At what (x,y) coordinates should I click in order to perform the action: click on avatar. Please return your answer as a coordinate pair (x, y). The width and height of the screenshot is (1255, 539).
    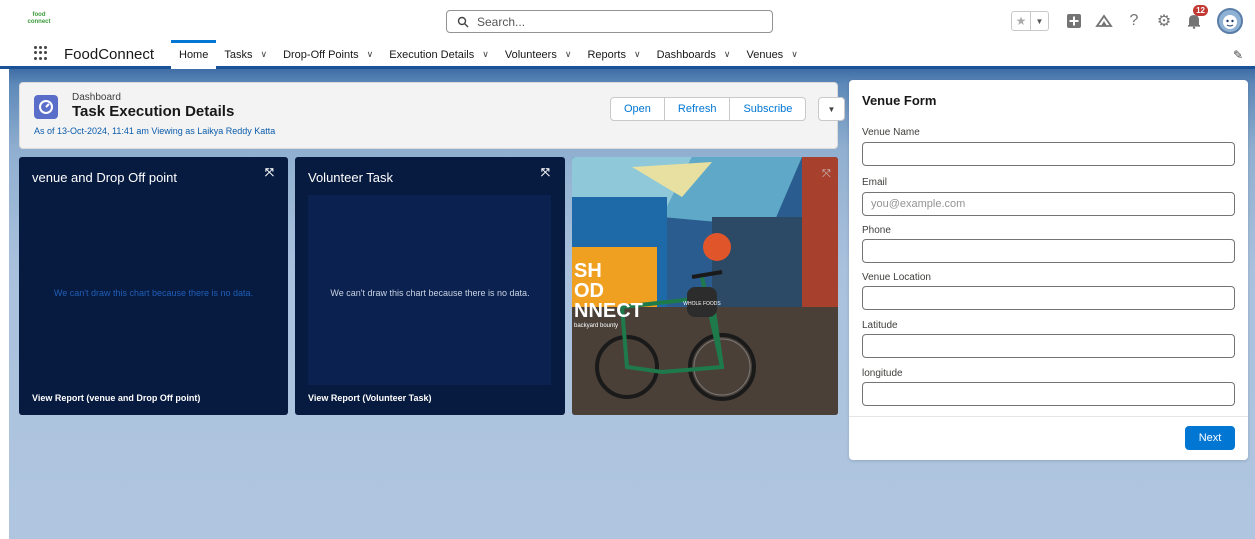
    Looking at the image, I should click on (1230, 21).